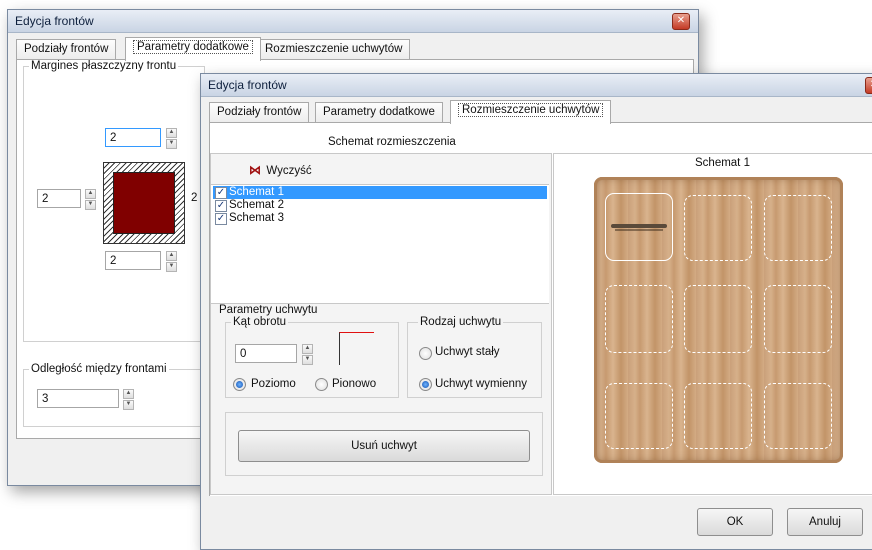 Image resolution: width=872 pixels, height=550 pixels. I want to click on scheme-label: Schemat 2, so click(256, 205).